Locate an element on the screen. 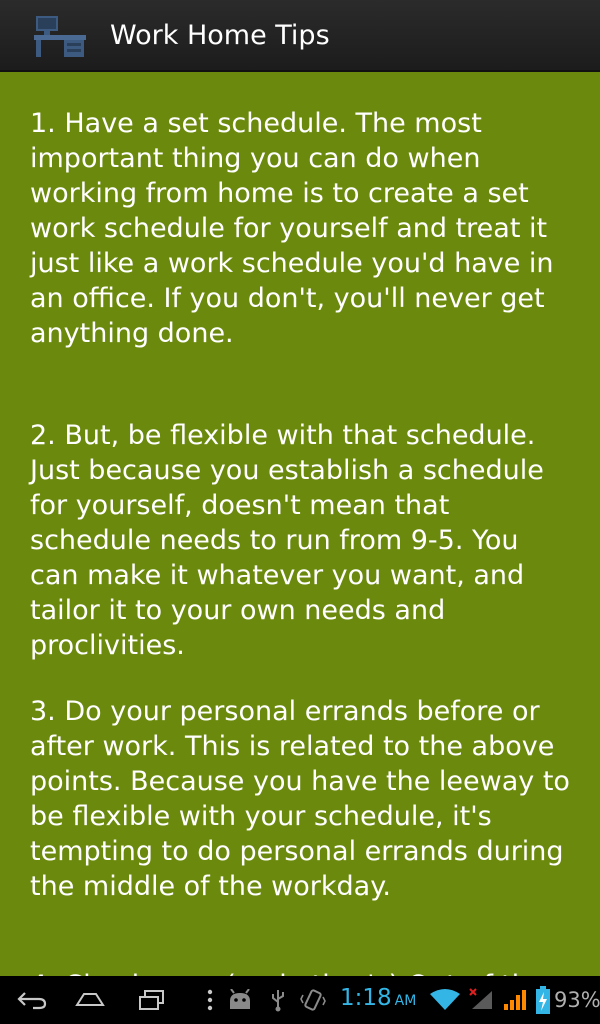 Image resolution: width=600 pixels, height=1024 pixels. home-icon is located at coordinates (90, 999).